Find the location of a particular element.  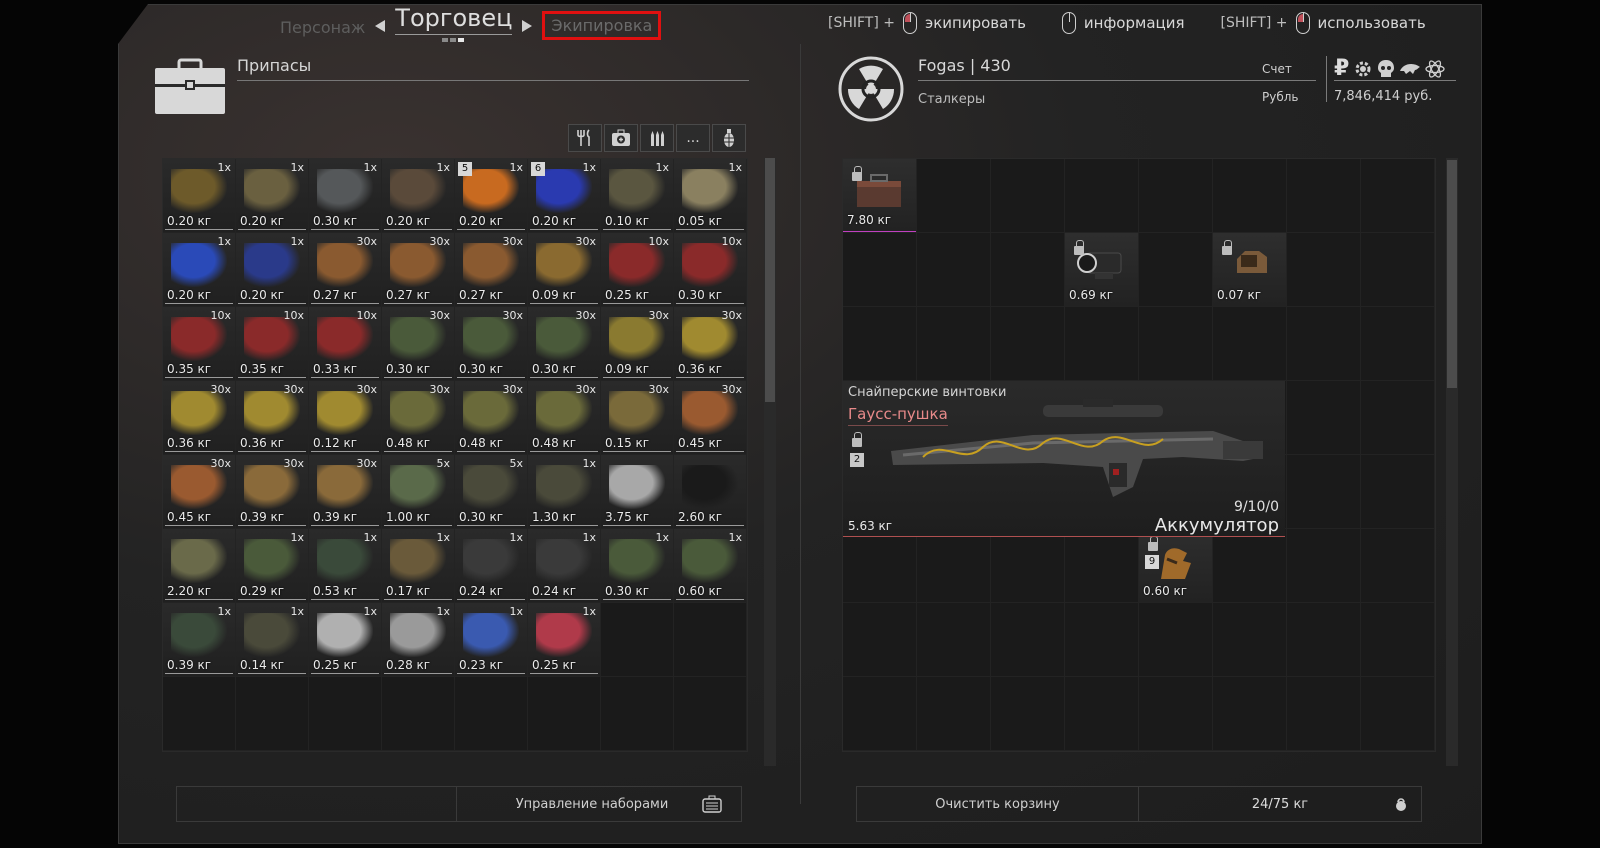

atom-icon is located at coordinates (1435, 69).